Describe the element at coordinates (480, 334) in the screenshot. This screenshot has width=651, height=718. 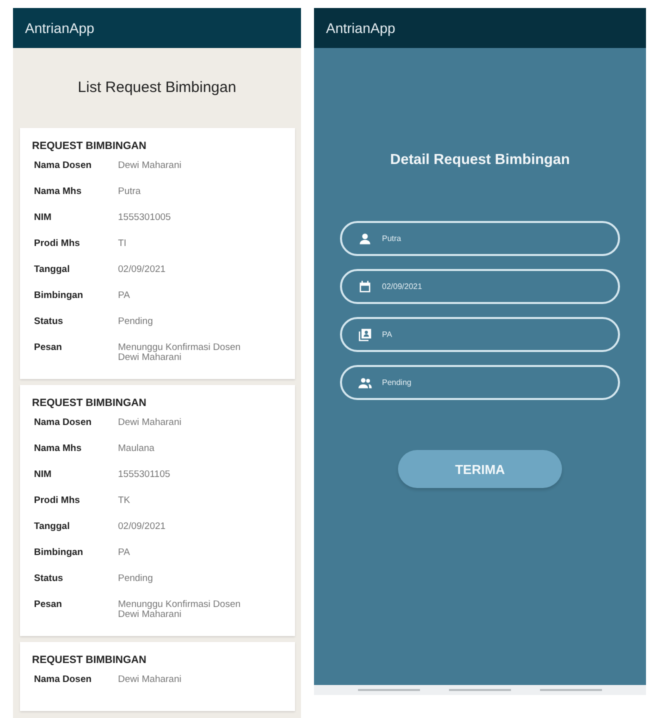
I see `input-field: PA` at that location.